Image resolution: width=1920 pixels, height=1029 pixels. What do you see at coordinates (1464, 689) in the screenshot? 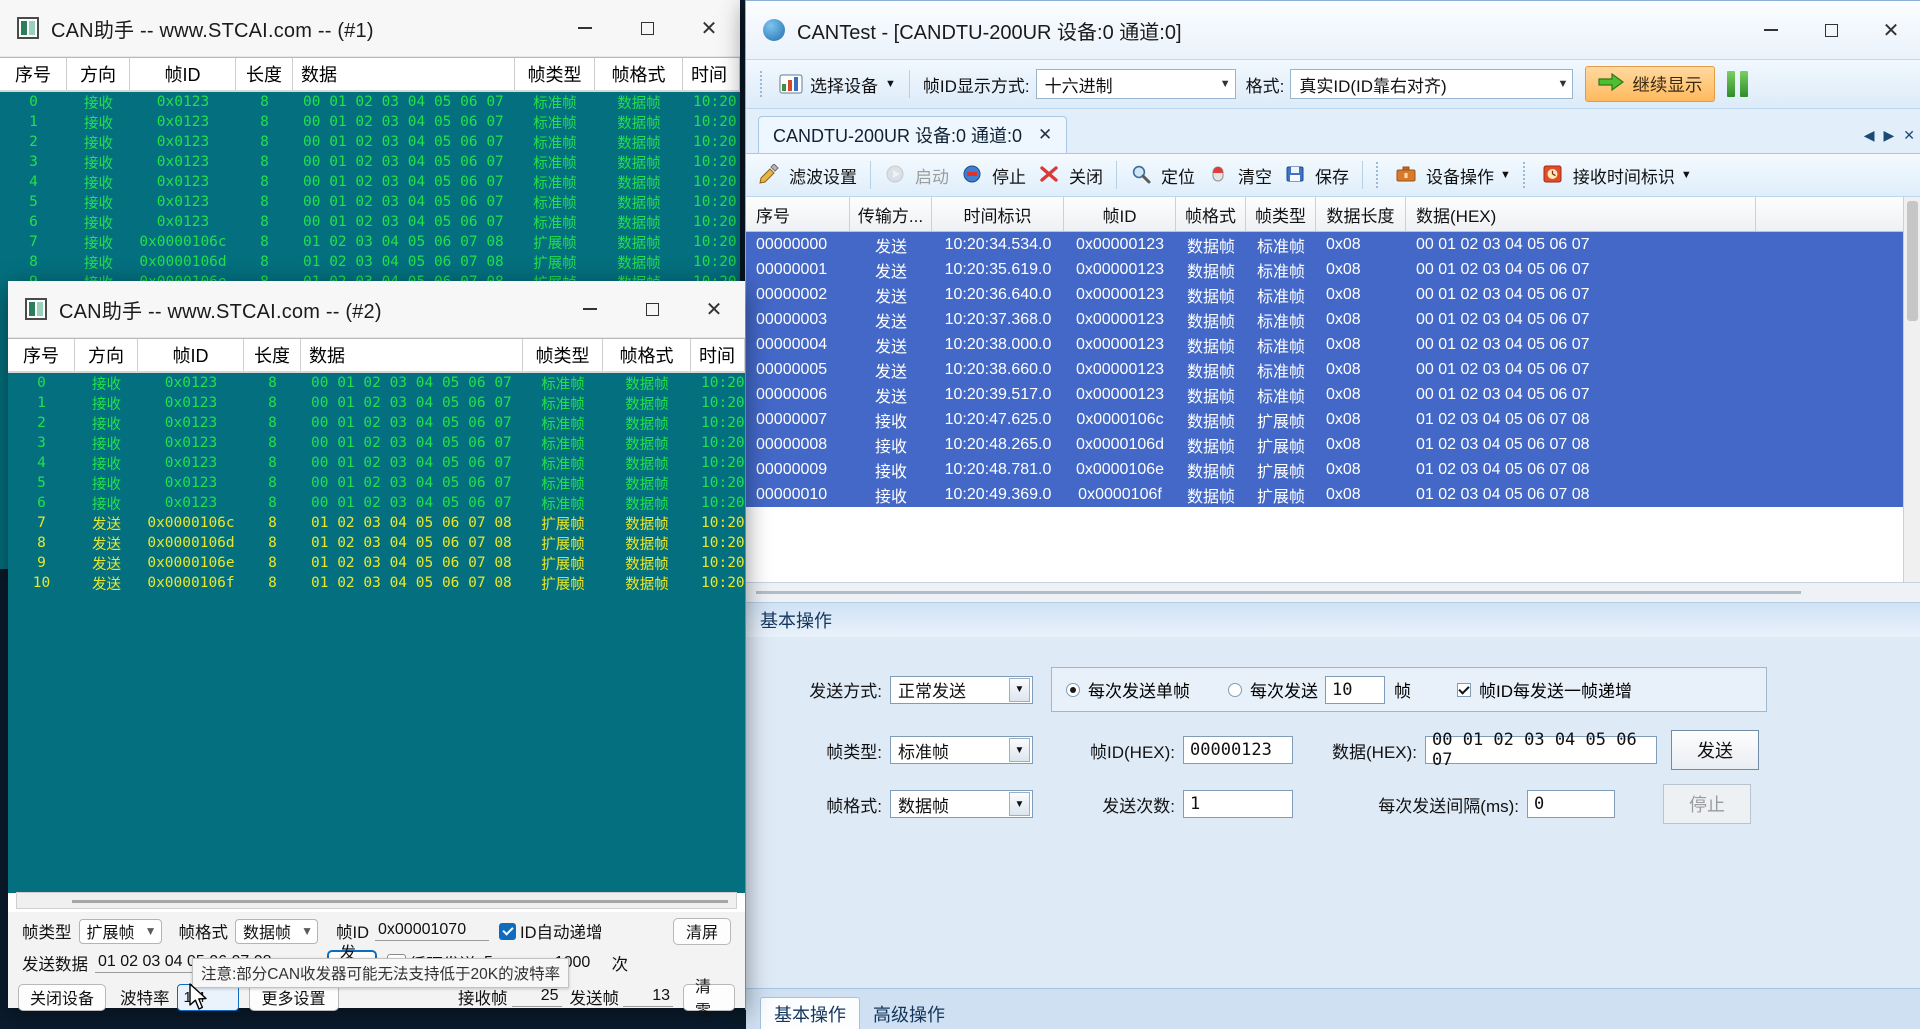
I see `frame-id-increment-checkbox` at bounding box center [1464, 689].